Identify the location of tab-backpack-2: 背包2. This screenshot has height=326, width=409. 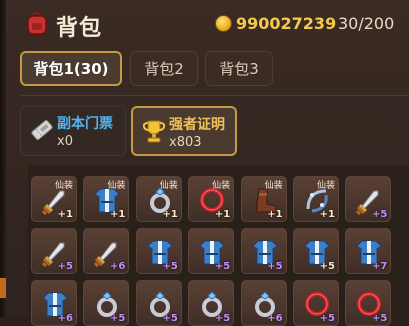
(164, 68).